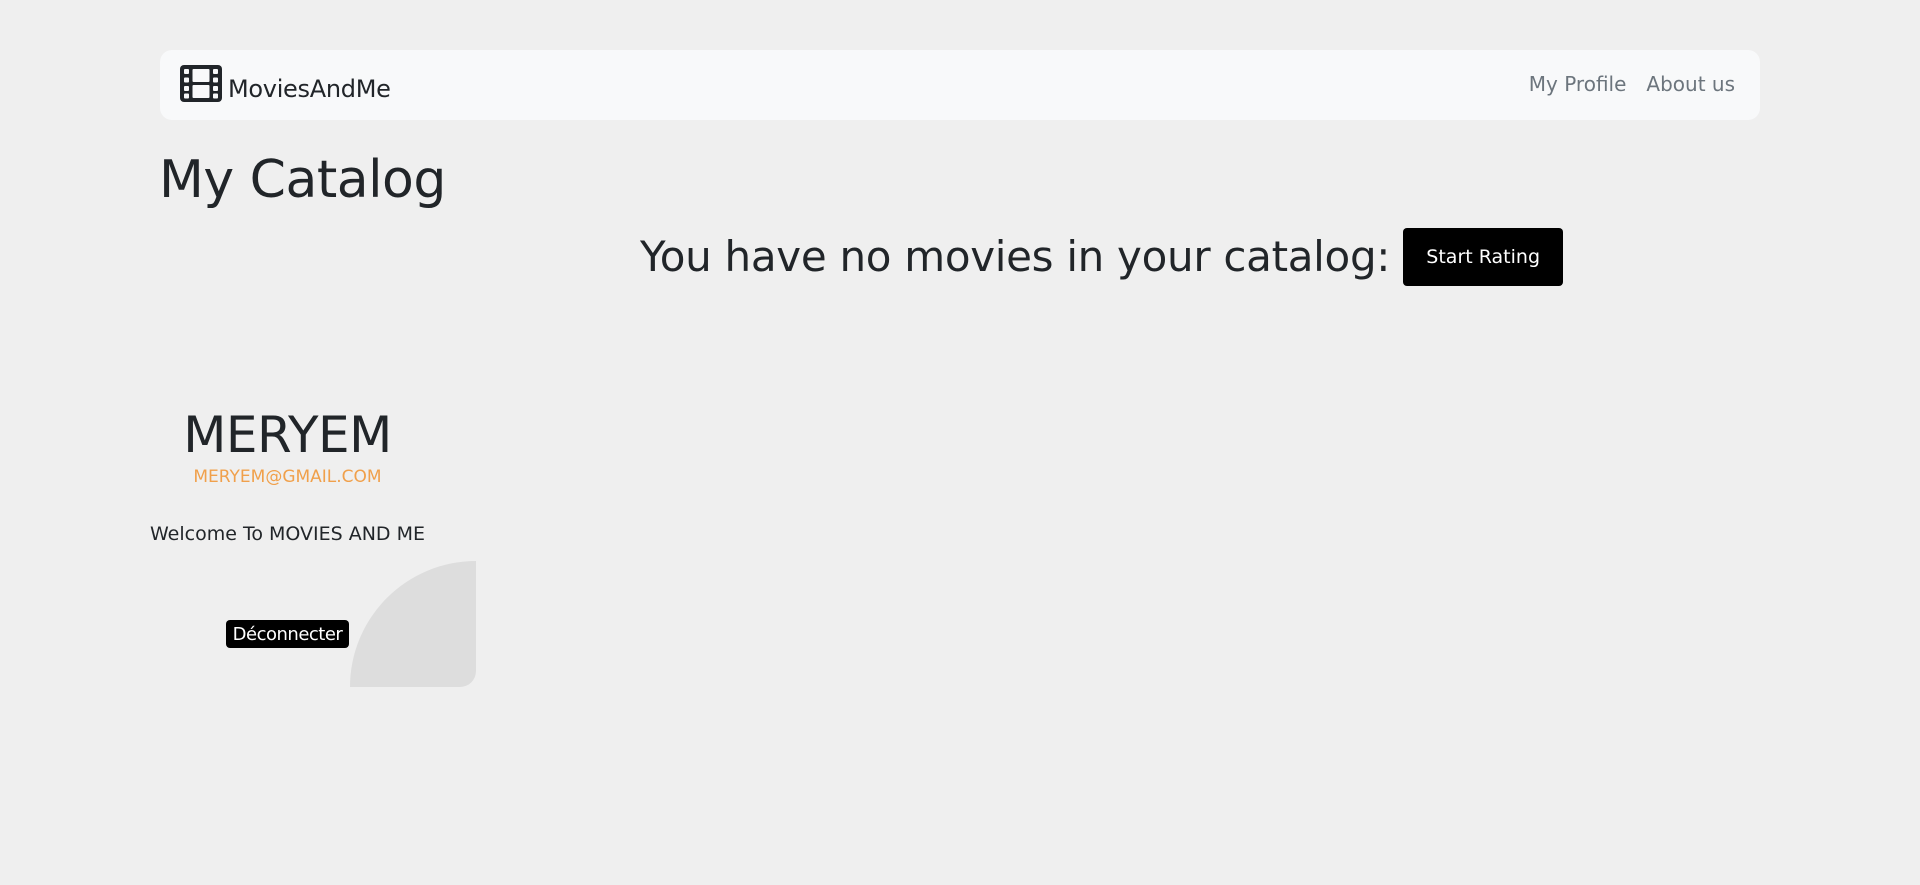  I want to click on nav-links: My Profile About us, so click(1632, 84).